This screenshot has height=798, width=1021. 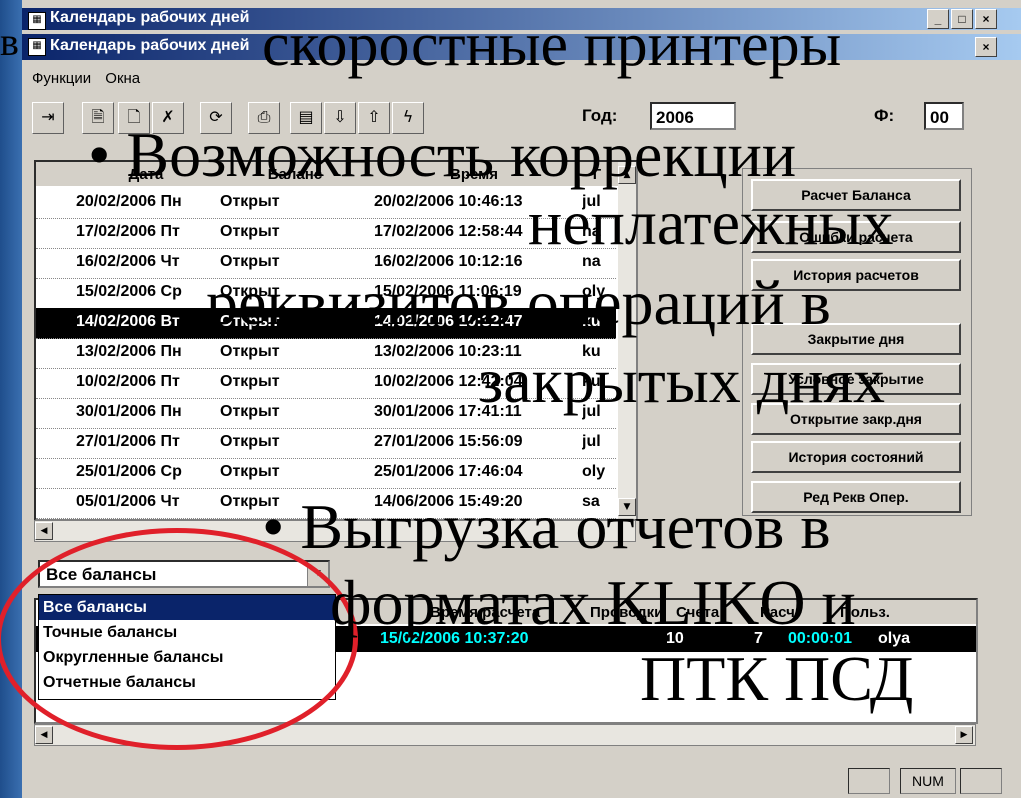 I want to click on date-cell: 13/02/2006 Пн, so click(x=129, y=351).